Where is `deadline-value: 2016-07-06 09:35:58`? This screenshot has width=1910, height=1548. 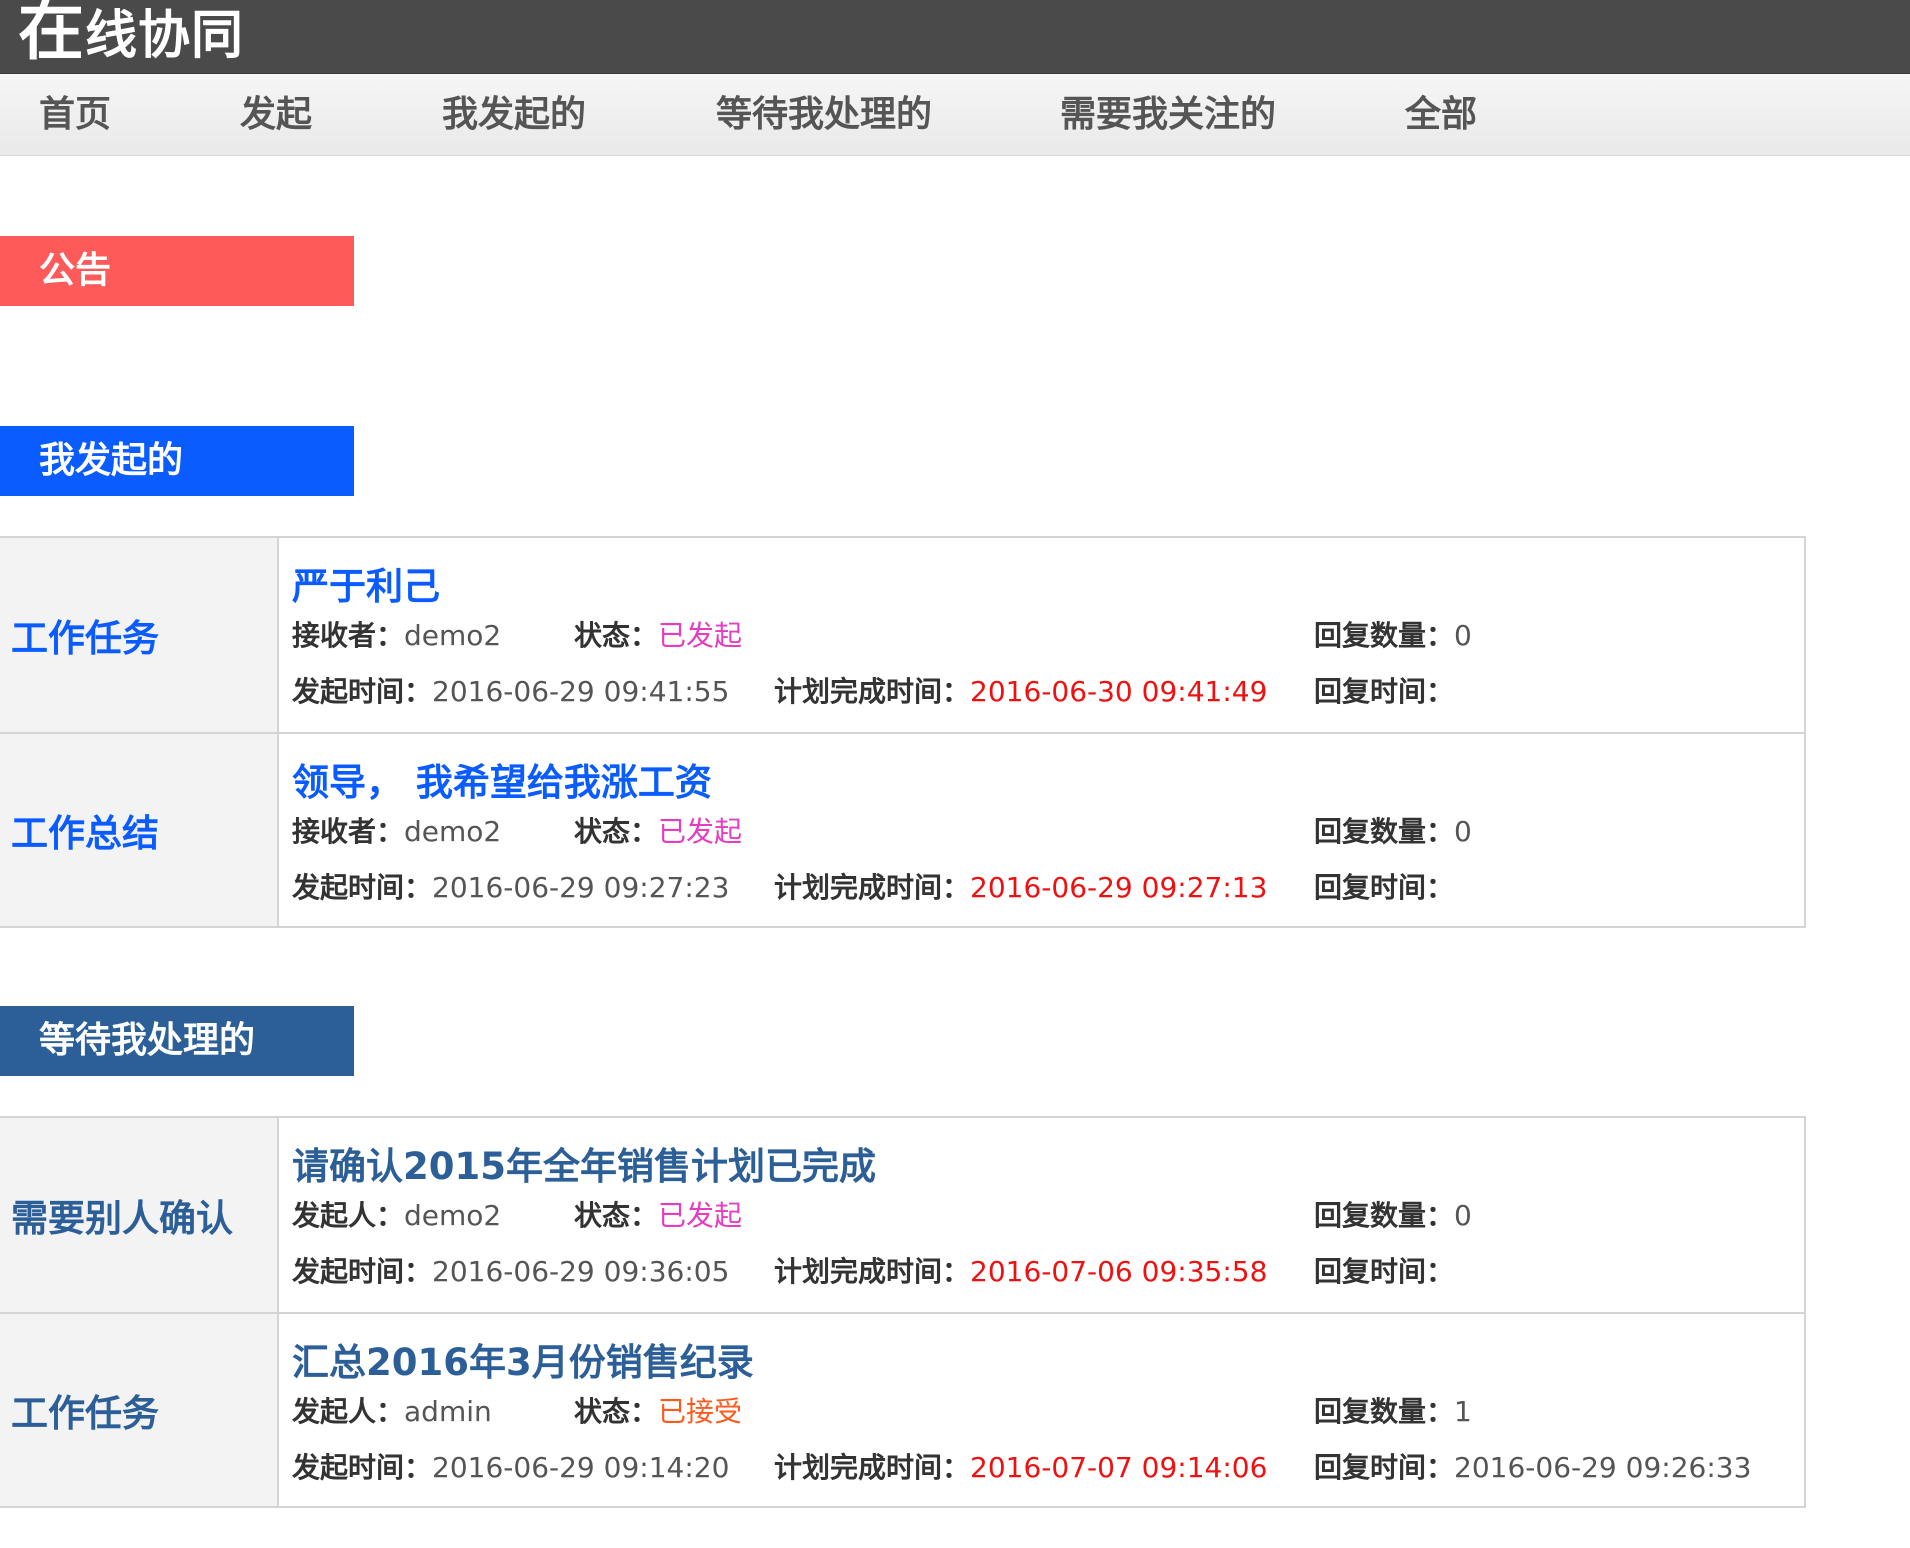
deadline-value: 2016-07-06 09:35:58 is located at coordinates (1119, 1271).